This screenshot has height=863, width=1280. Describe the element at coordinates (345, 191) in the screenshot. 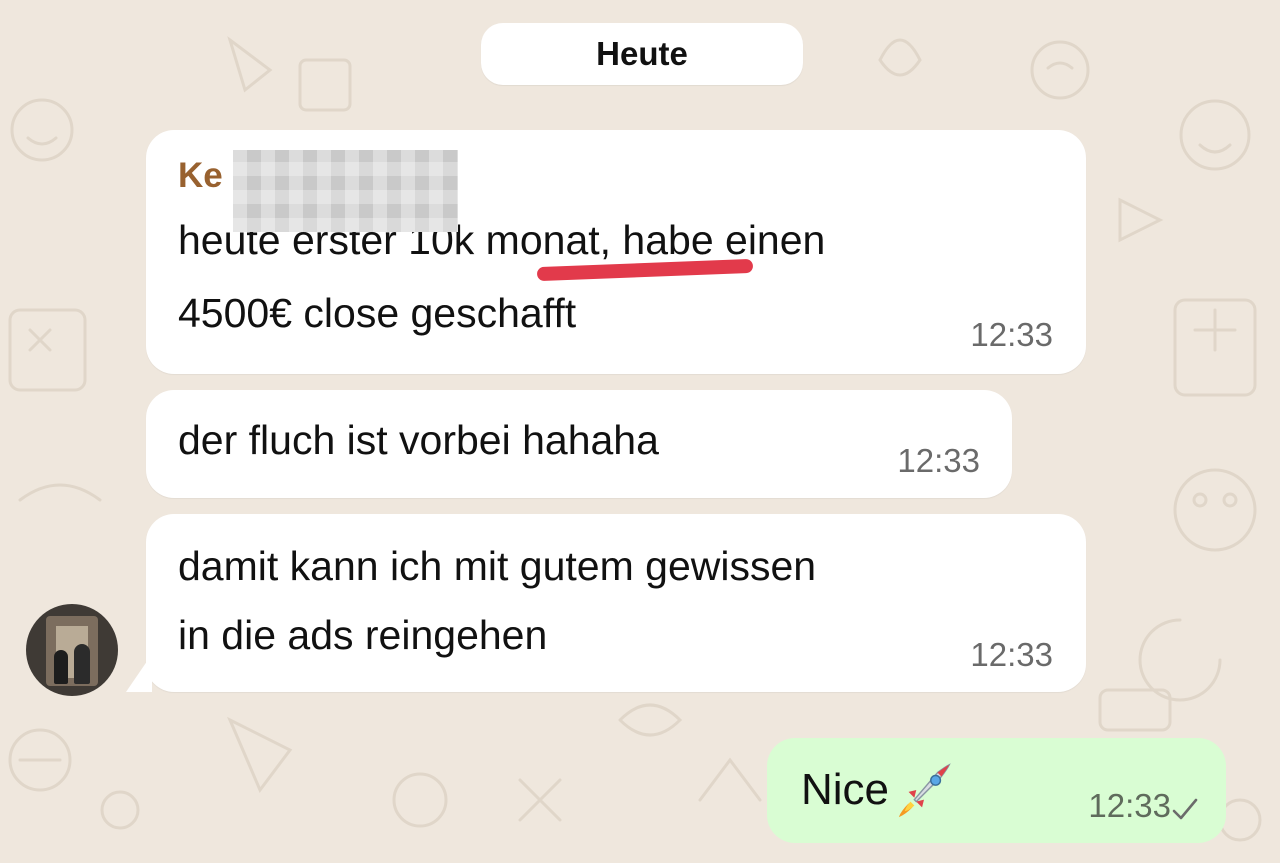

I see `pixelated-redaction` at that location.